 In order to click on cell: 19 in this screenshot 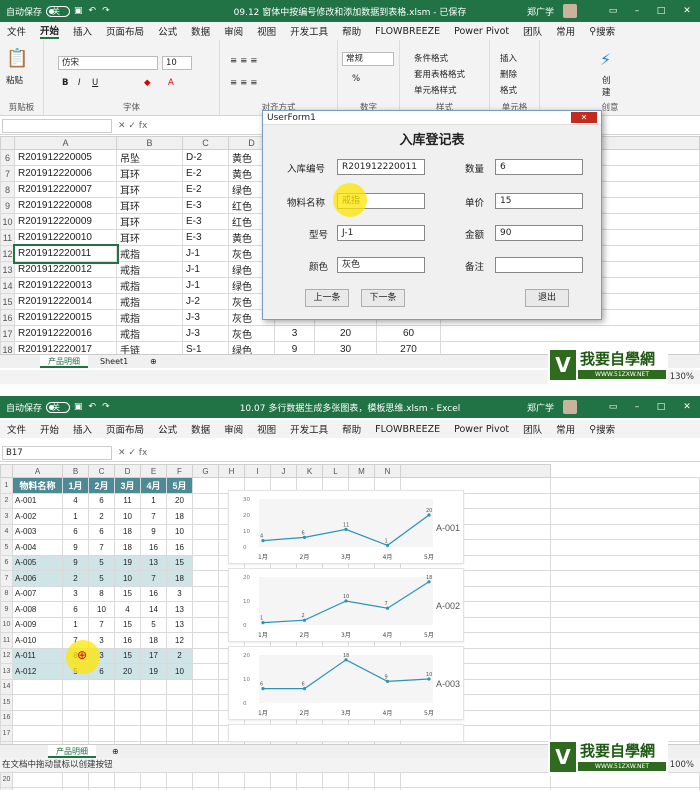, I will do `click(153, 671)`.